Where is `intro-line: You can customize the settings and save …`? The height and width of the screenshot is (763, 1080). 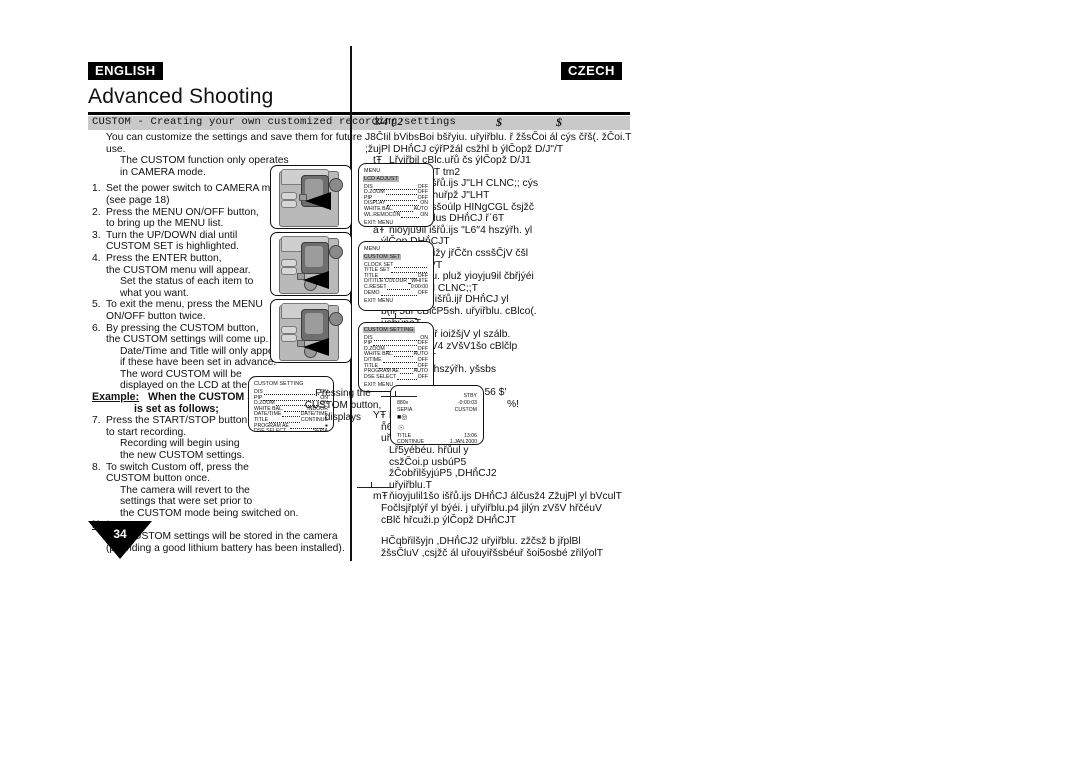
intro-line: You can customize the settings and save … is located at coordinates (234, 137).